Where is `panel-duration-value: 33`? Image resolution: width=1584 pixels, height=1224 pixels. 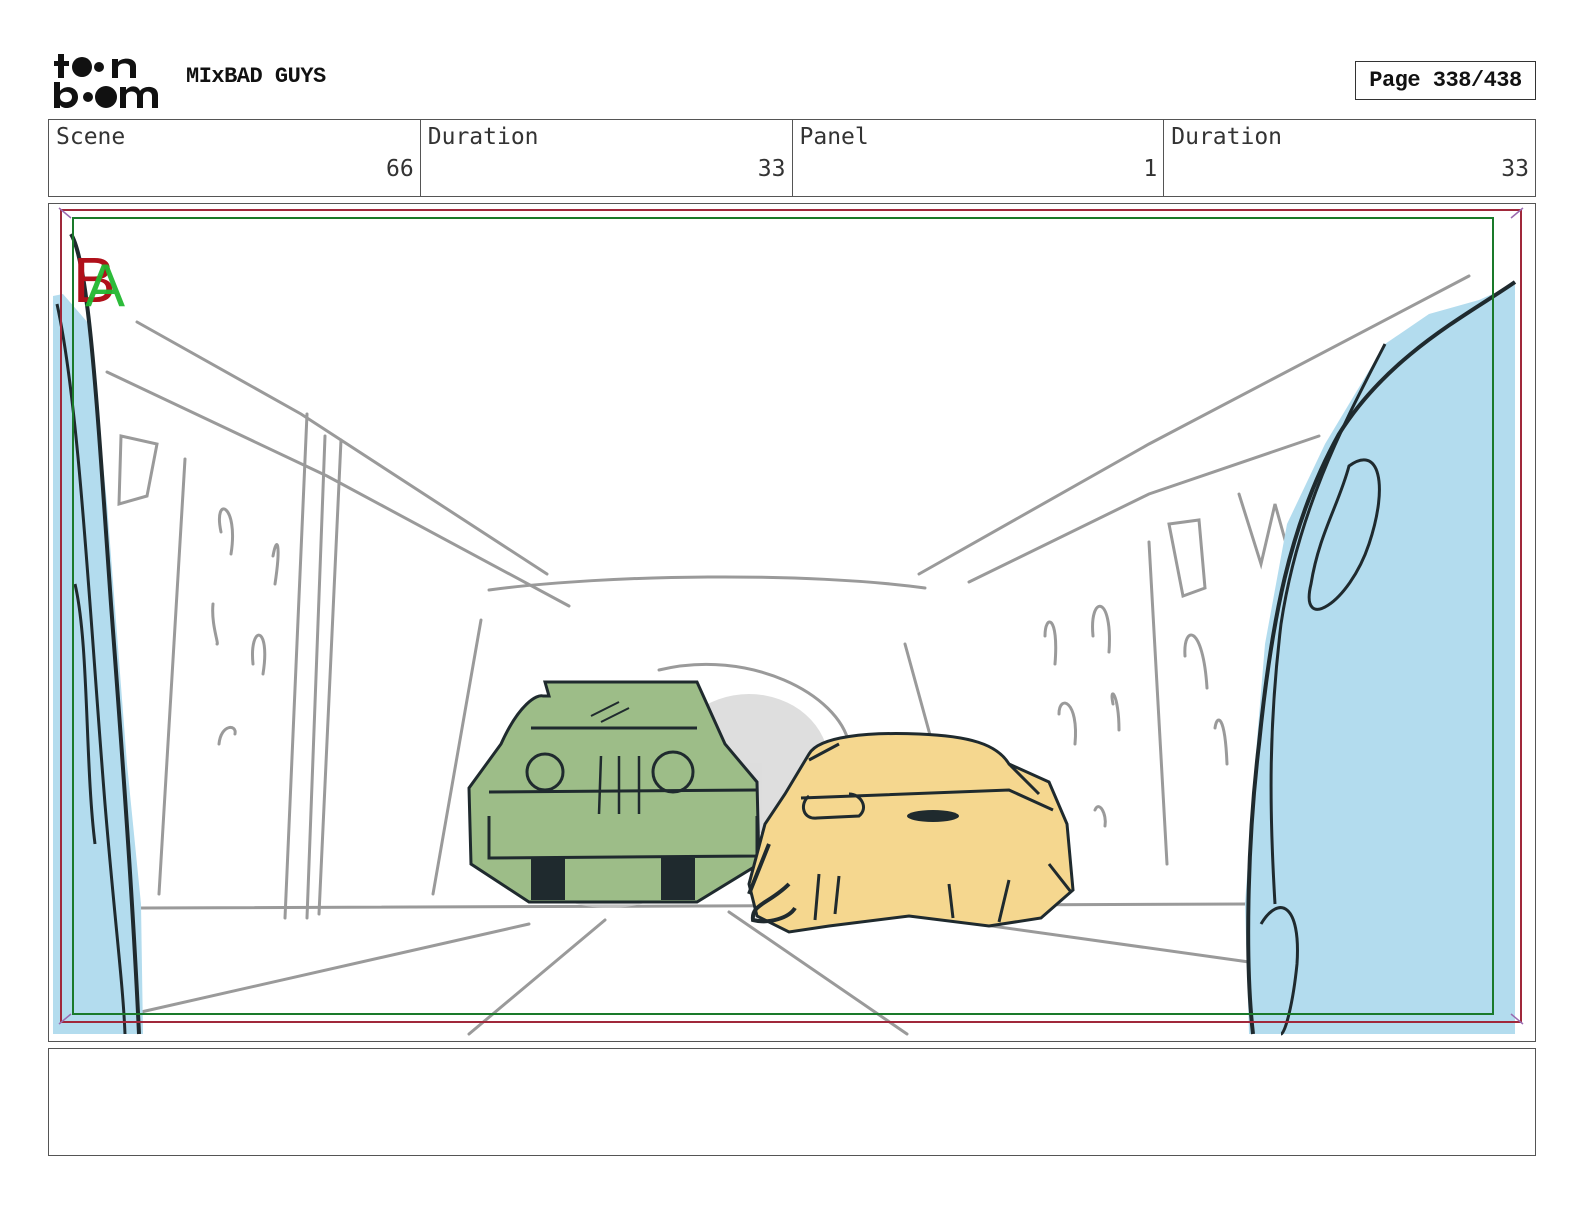
panel-duration-value: 33 is located at coordinates (1515, 169).